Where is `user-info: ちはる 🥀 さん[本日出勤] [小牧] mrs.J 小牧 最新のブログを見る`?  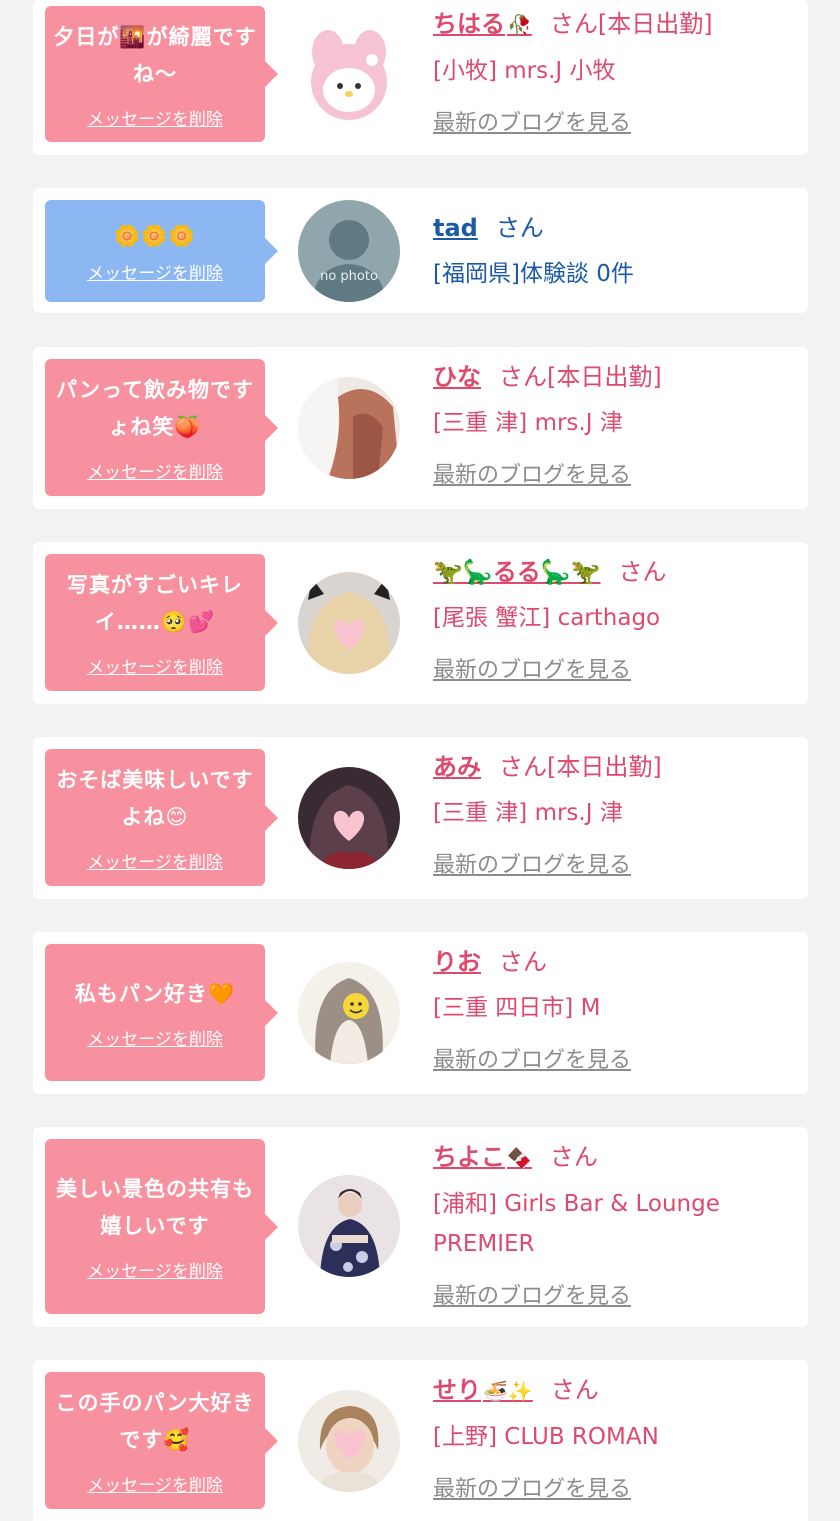
user-info: ちはる 🥀 さん[本日出勤] [小牧] mrs.J 小牧 最新のブログを見る is located at coordinates (613, 71).